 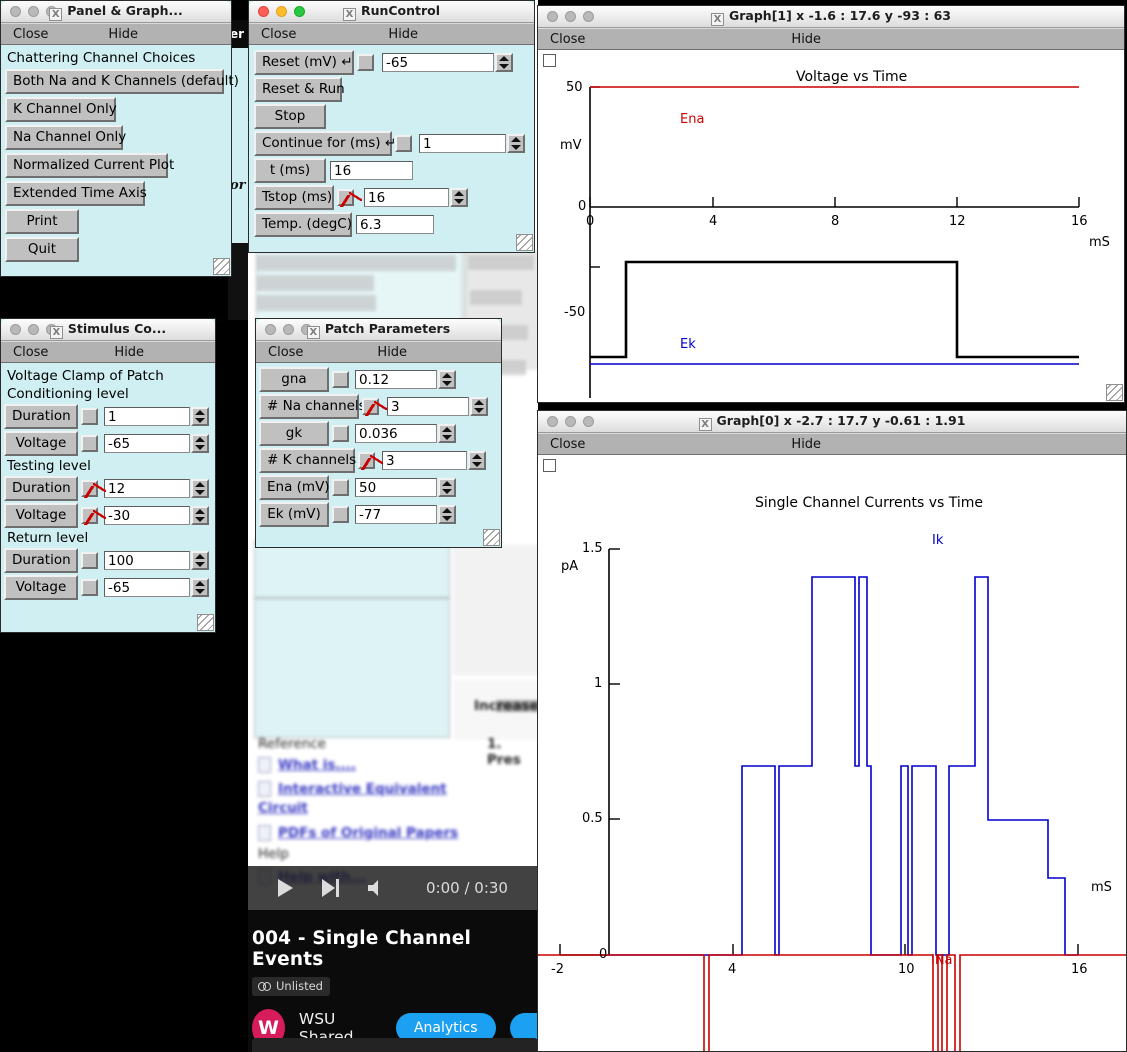 I want to click on button-normalized-current-plot: Normalized Current Plot, so click(x=89, y=165).